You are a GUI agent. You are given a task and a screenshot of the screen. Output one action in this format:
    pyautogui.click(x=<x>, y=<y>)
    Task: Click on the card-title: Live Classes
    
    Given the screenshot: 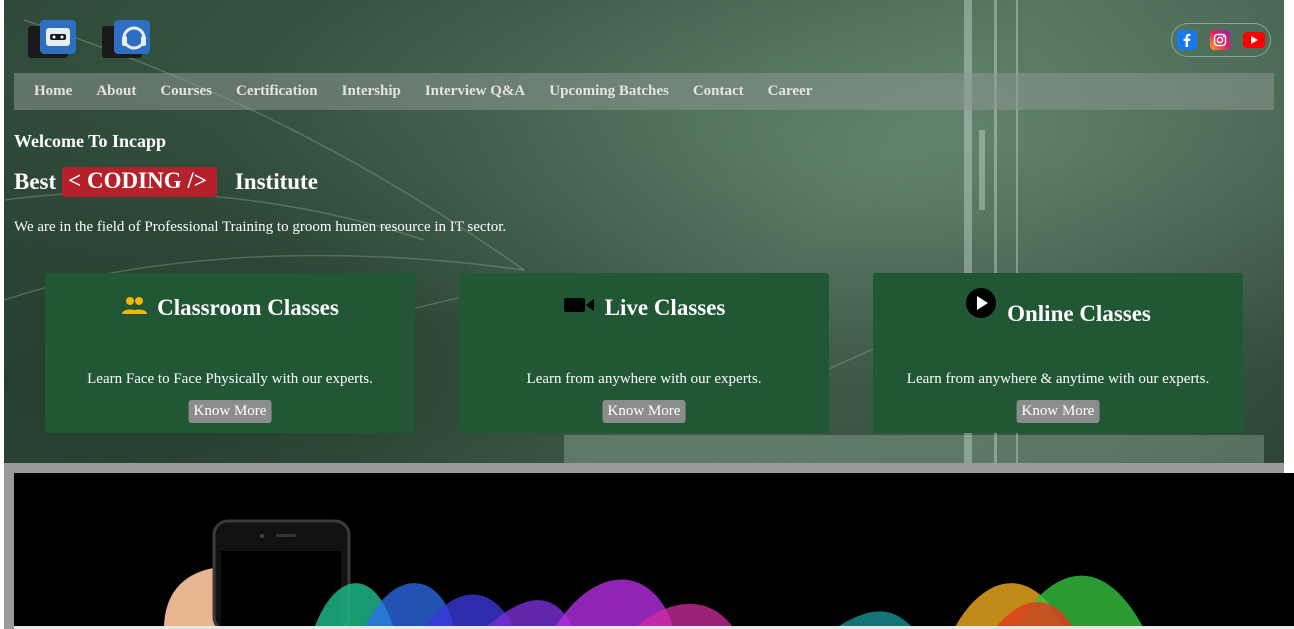 What is the action you would take?
    pyautogui.click(x=644, y=308)
    